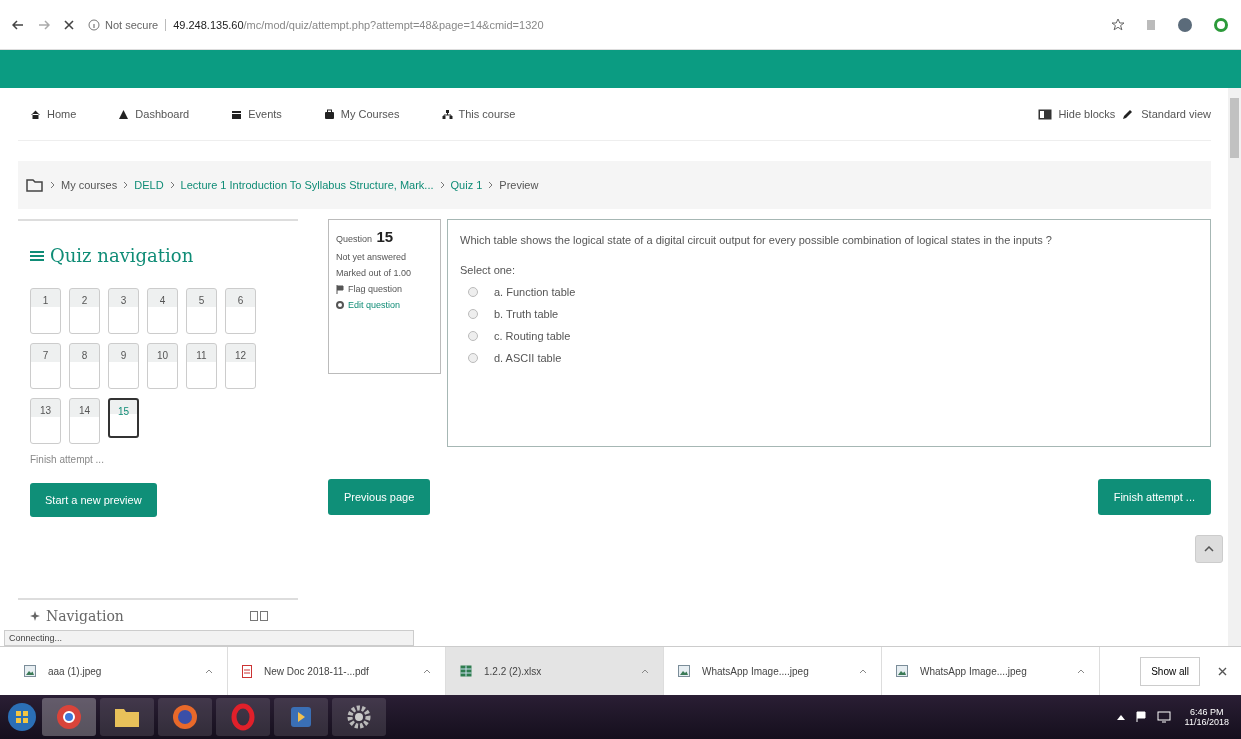  I want to click on nav-link: Events, so click(265, 114).